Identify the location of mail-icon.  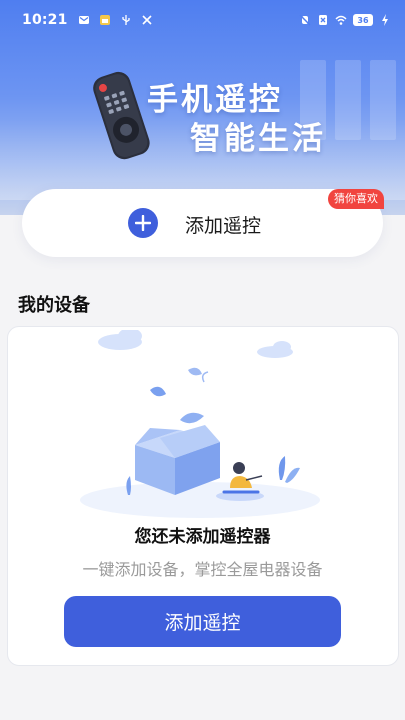
(83, 20).